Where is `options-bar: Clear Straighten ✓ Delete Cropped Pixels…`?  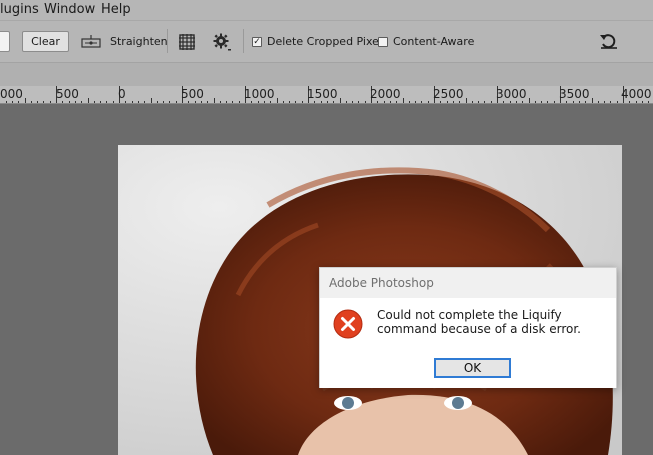 options-bar: Clear Straighten ✓ Delete Cropped Pixels… is located at coordinates (326, 41).